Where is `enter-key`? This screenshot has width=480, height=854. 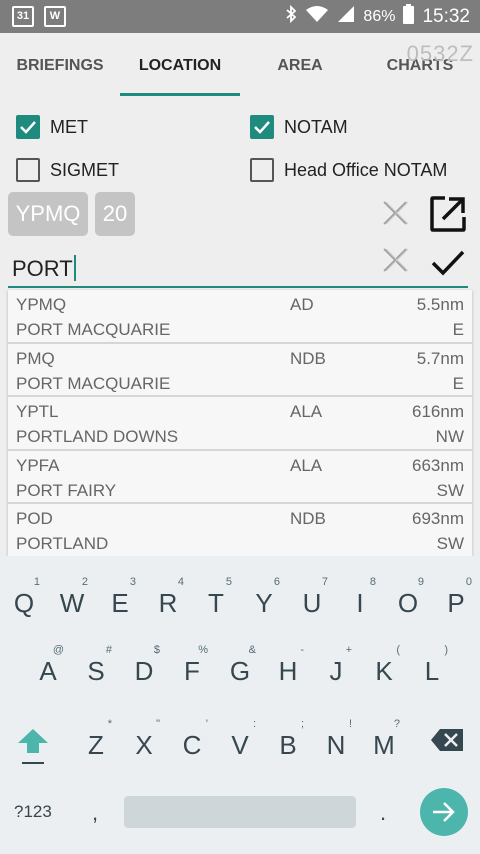 enter-key is located at coordinates (444, 812).